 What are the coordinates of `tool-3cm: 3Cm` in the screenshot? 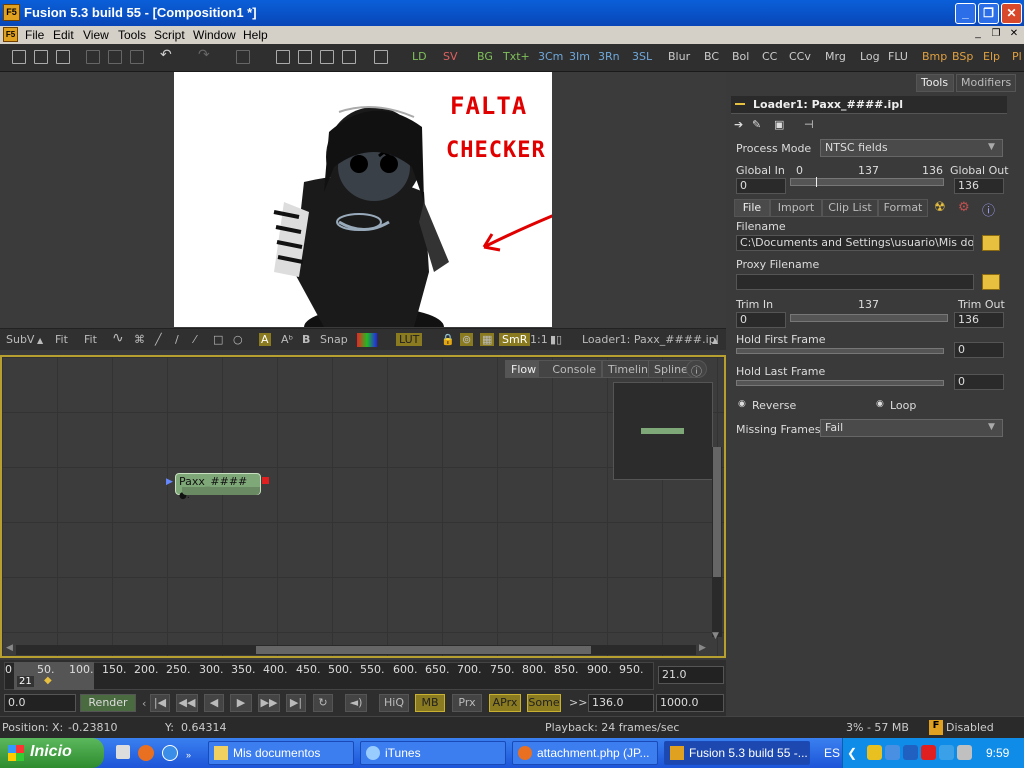 It's located at (550, 56).